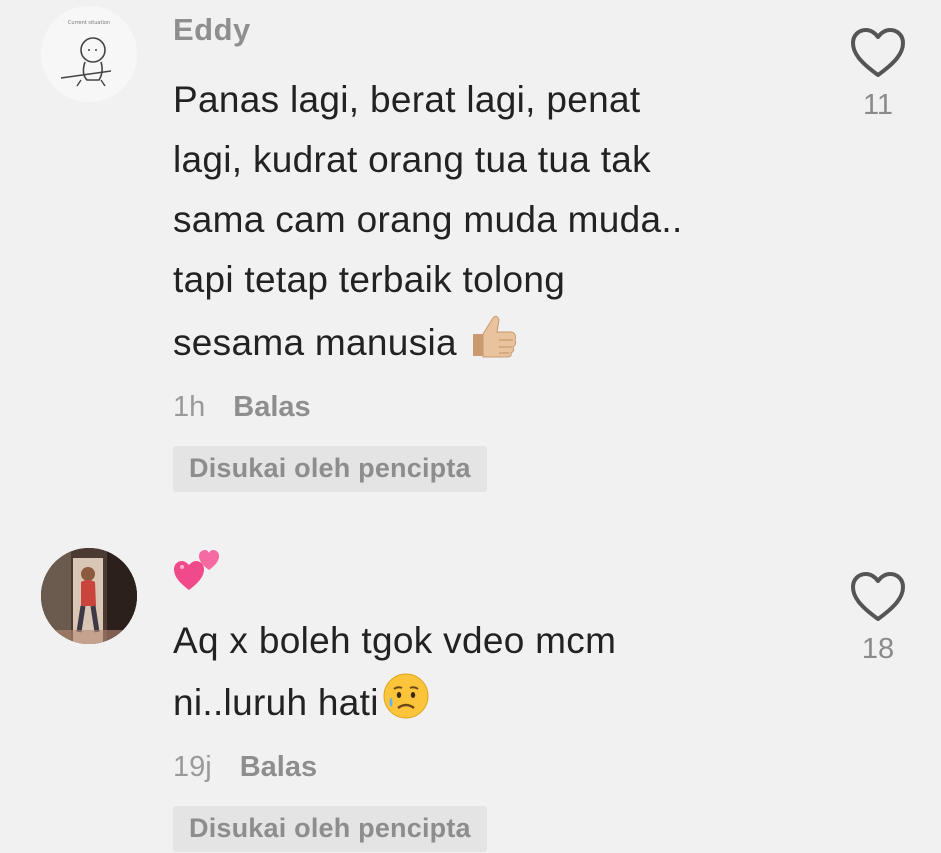 This screenshot has height=853, width=941. Describe the element at coordinates (878, 105) in the screenshot. I see `like-count: 11` at that location.